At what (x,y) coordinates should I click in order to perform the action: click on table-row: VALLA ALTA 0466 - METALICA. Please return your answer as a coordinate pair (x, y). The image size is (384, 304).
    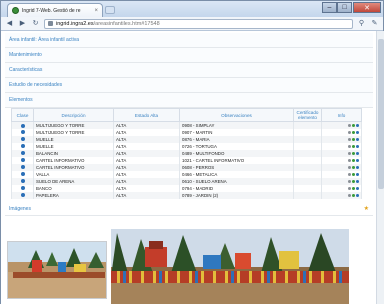
    Looking at the image, I should click on (186, 174).